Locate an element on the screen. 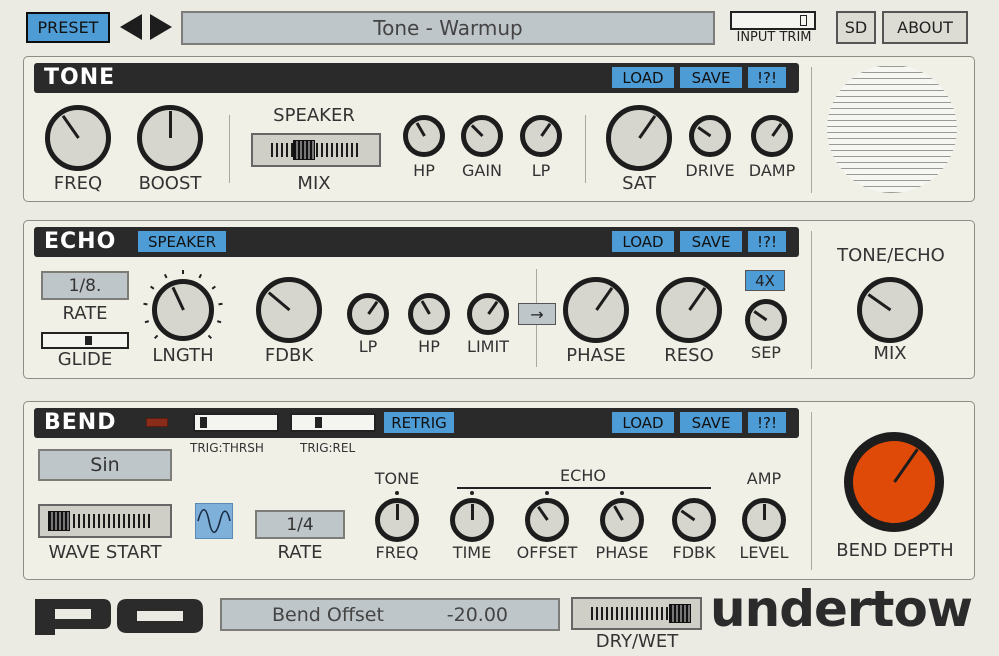 Image resolution: width=999 pixels, height=656 pixels. trigger-led-icon is located at coordinates (157, 422).